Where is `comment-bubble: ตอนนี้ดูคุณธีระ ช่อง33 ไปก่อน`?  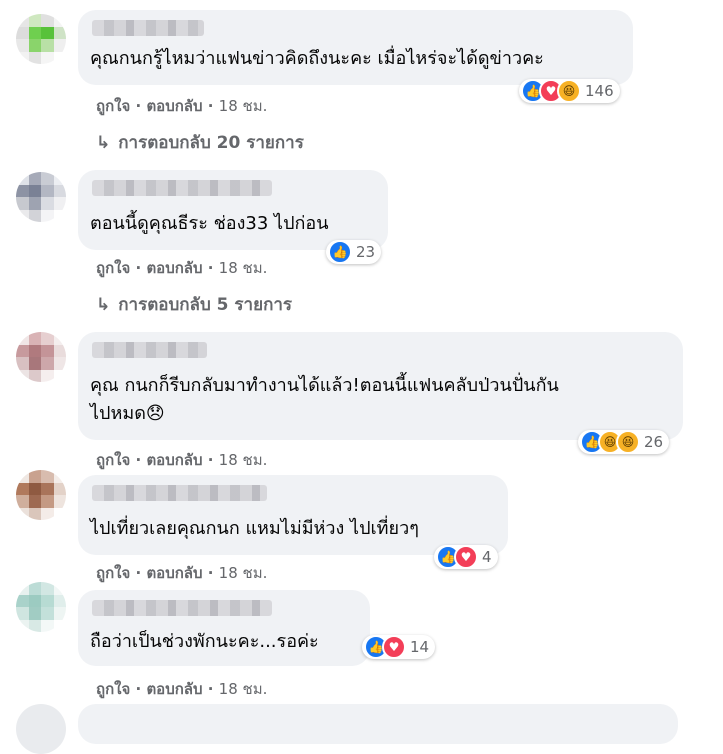 comment-bubble: ตอนนี้ดูคุณธีระ ช่อง33 ไปก่อน is located at coordinates (233, 210).